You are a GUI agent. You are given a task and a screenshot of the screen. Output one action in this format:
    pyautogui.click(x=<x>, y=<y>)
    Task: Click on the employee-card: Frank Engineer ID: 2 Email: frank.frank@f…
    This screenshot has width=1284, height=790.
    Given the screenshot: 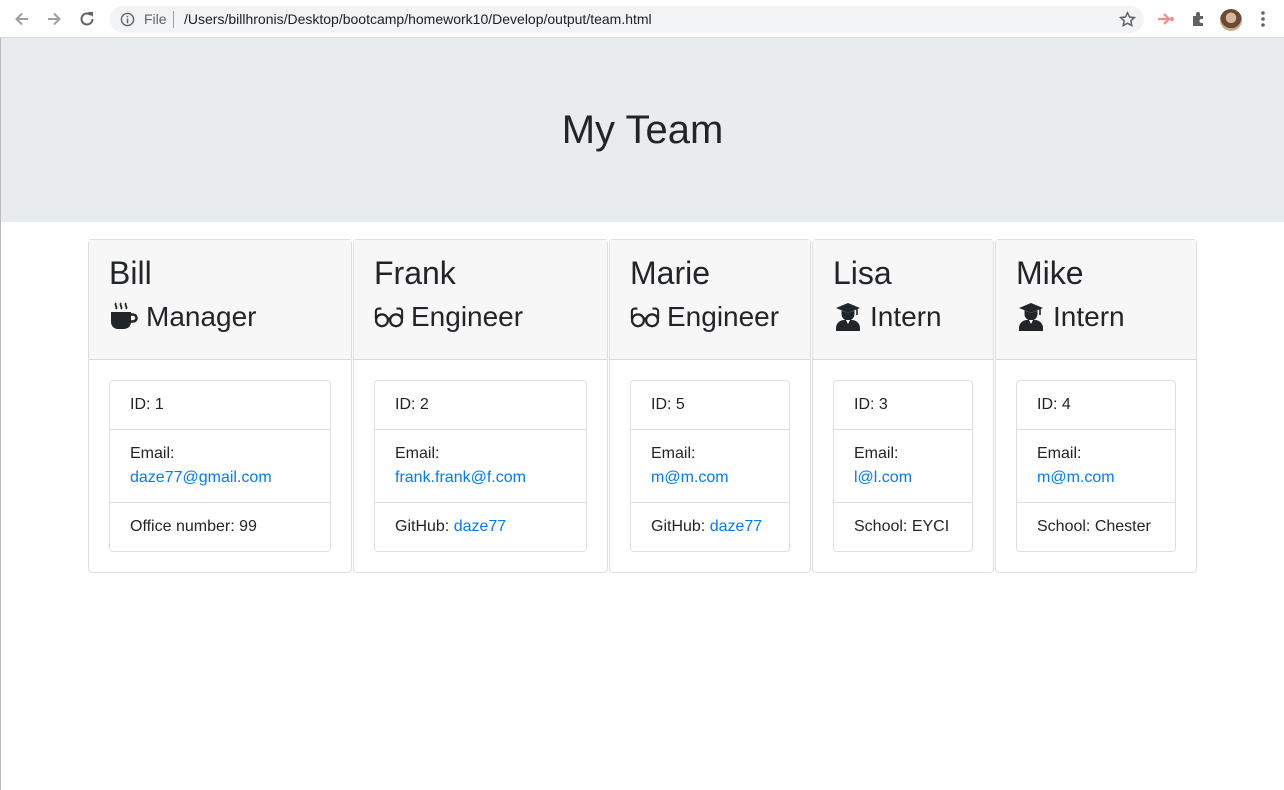 What is the action you would take?
    pyautogui.click(x=480, y=406)
    